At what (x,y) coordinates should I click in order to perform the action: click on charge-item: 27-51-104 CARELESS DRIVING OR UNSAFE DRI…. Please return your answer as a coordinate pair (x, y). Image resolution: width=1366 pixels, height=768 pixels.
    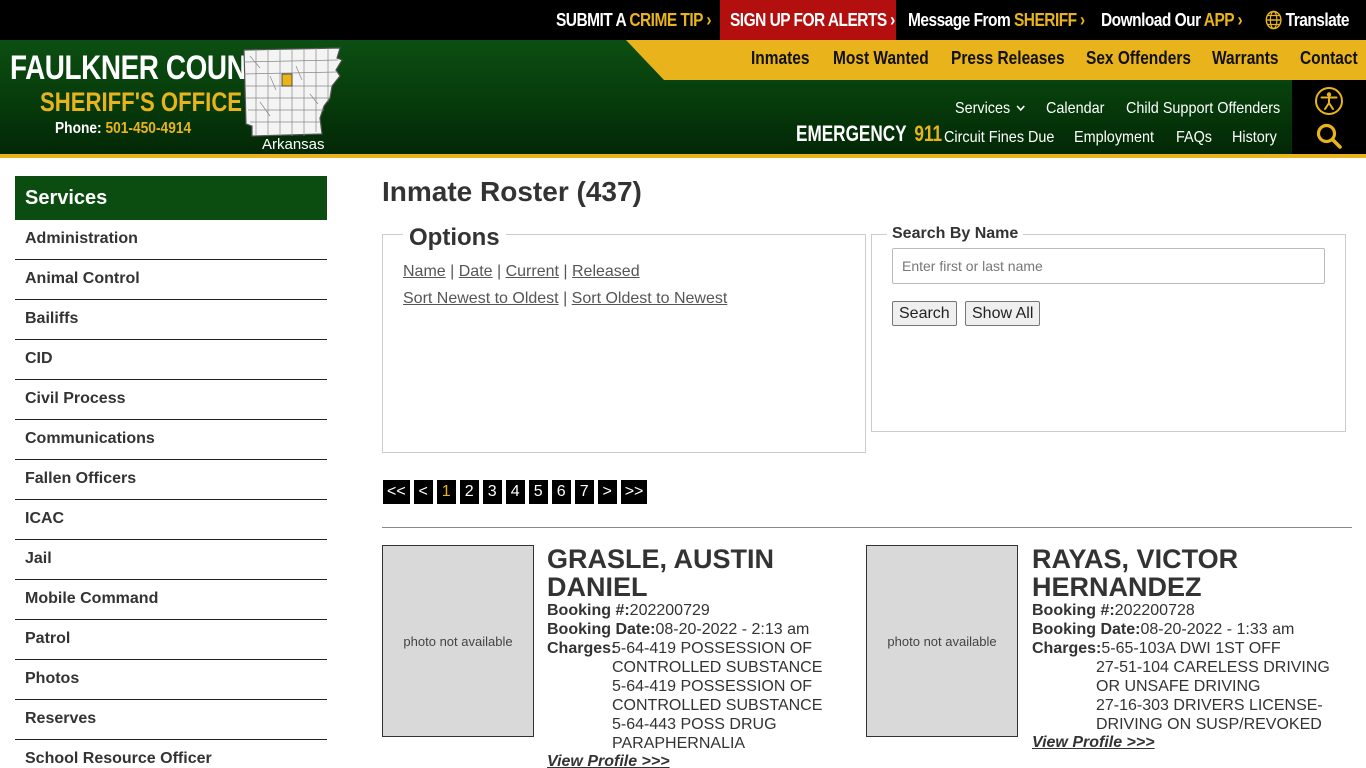
    Looking at the image, I should click on (1213, 677).